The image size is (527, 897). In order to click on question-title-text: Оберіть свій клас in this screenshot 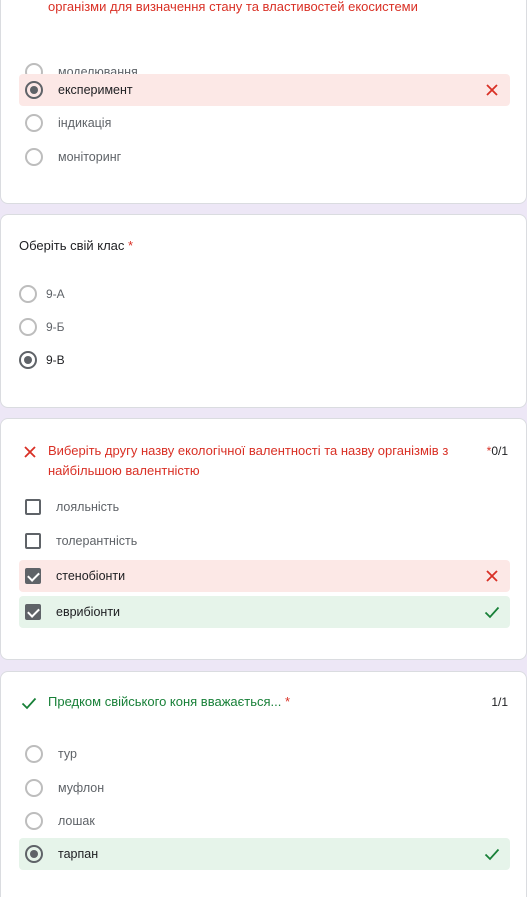, I will do `click(72, 245)`.